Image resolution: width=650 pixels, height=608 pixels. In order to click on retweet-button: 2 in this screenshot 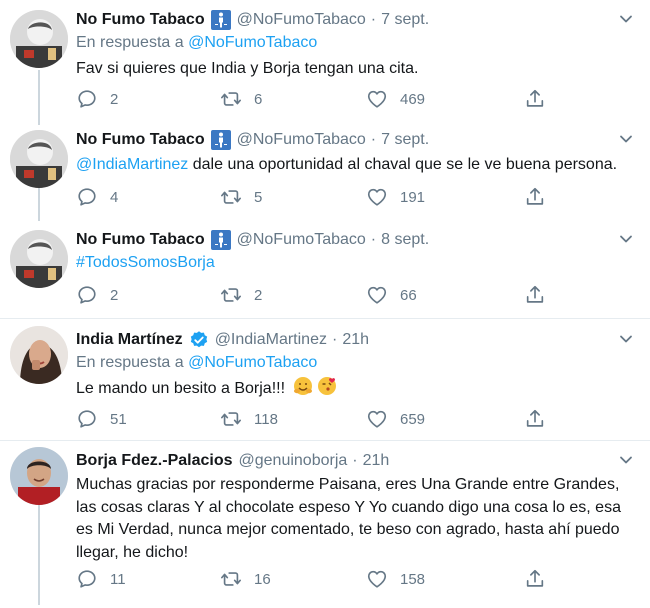, I will do `click(241, 295)`.